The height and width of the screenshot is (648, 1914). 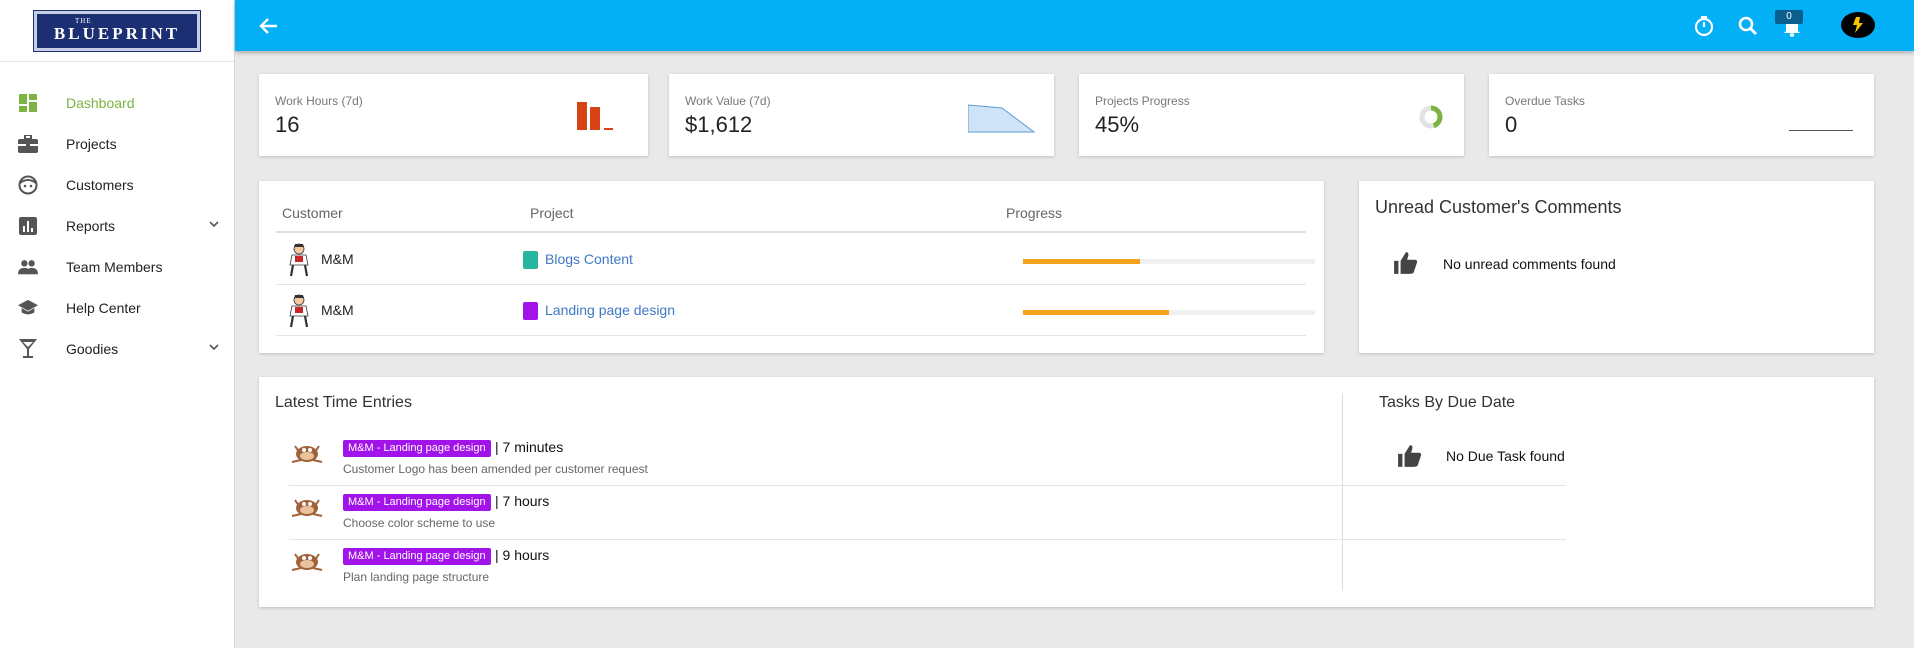 What do you see at coordinates (1545, 101) in the screenshot?
I see `stat-label: Overdue Tasks` at bounding box center [1545, 101].